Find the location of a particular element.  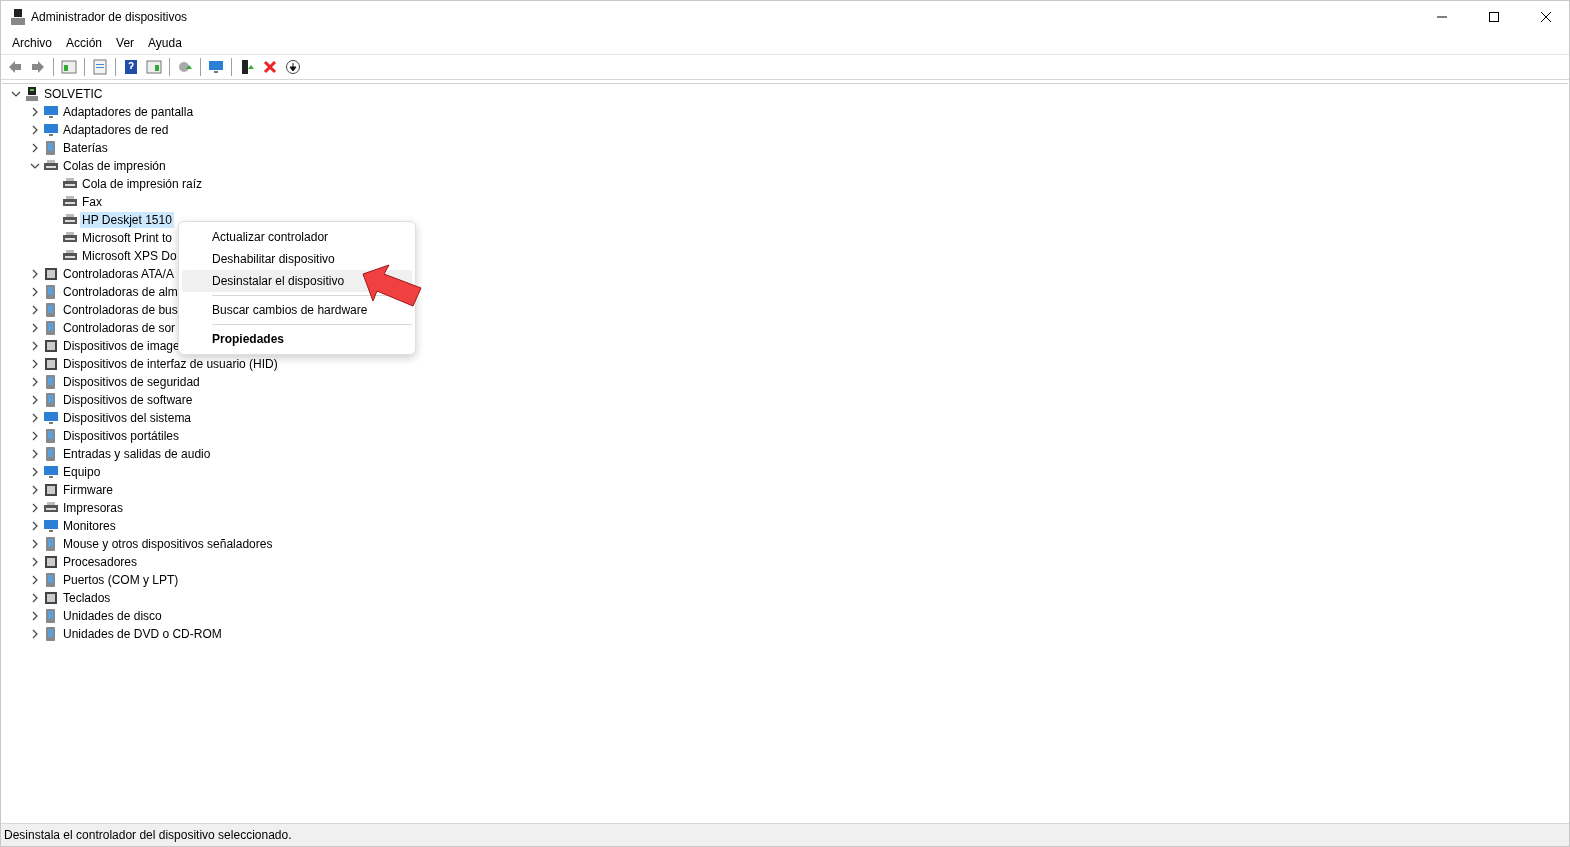

tree-item: Impresoras is located at coordinates (93, 508).